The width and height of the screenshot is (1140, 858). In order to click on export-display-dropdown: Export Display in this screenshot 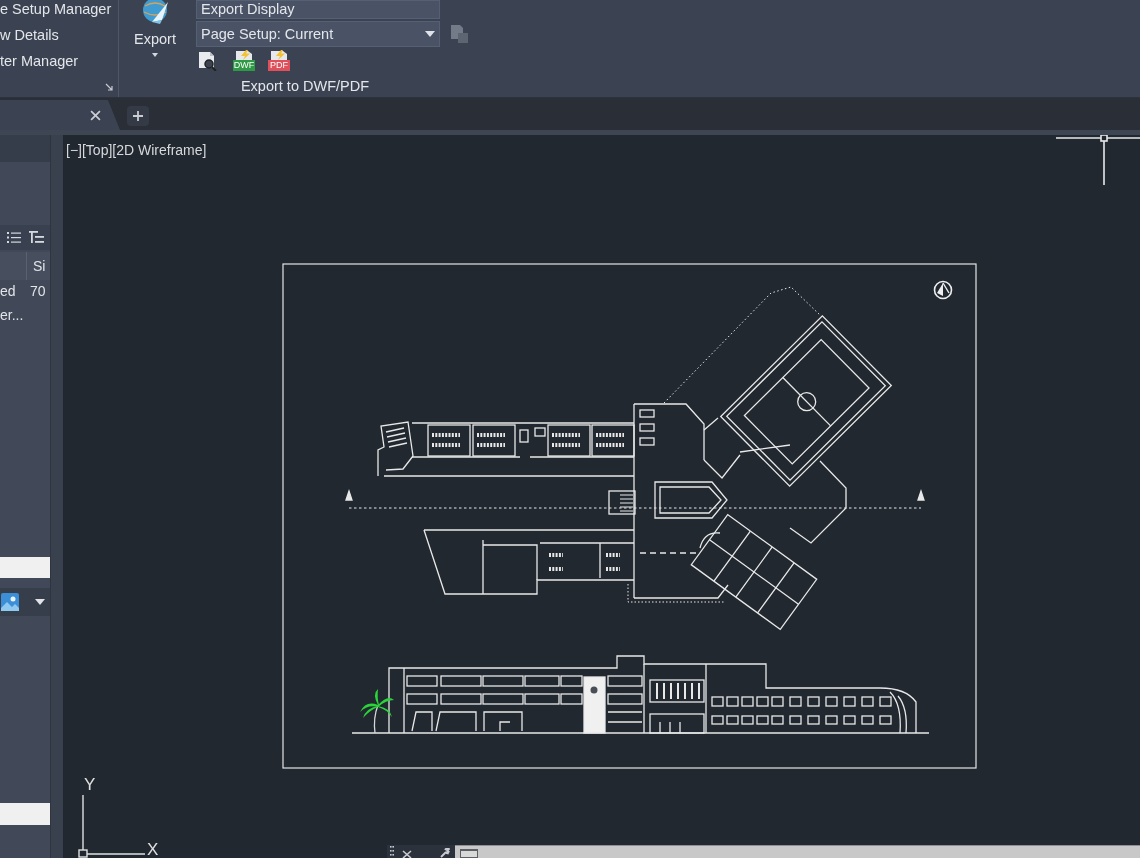, I will do `click(318, 9)`.